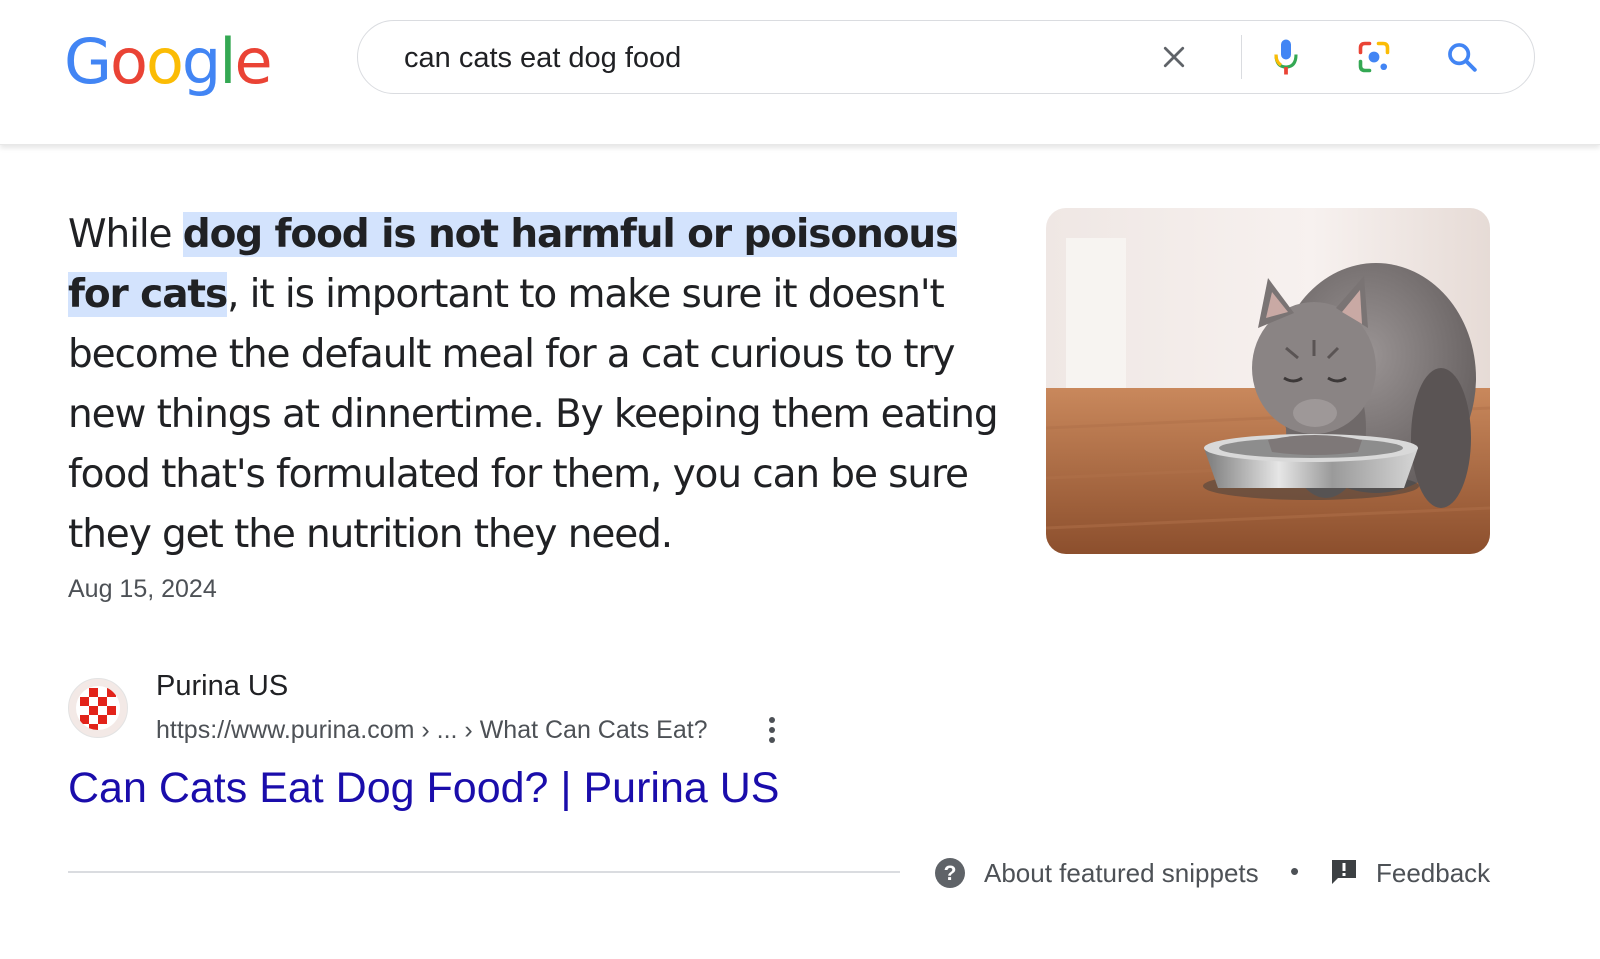  What do you see at coordinates (222, 686) in the screenshot?
I see `site-name: Purina US` at bounding box center [222, 686].